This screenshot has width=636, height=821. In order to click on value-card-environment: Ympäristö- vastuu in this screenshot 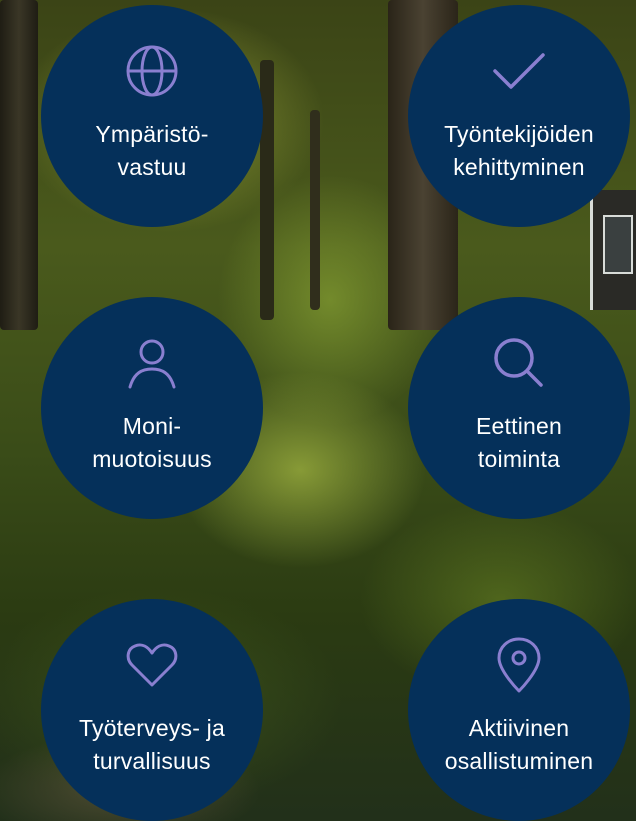, I will do `click(152, 116)`.